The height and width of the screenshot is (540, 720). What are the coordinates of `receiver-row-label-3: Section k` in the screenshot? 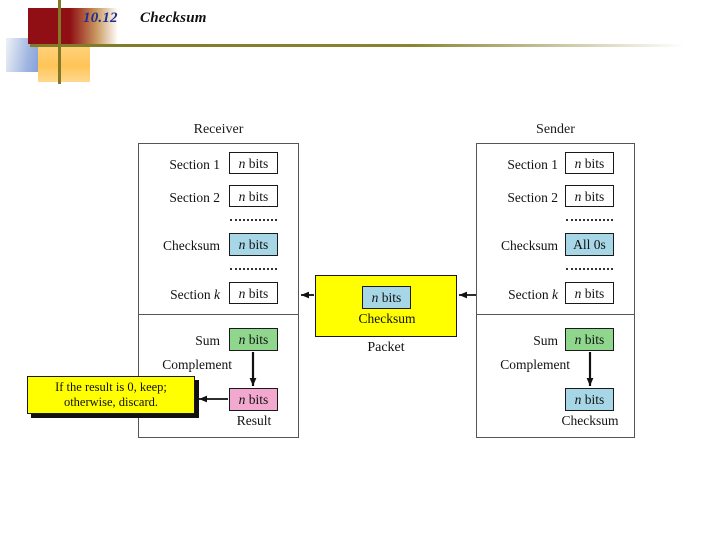 It's located at (195, 294).